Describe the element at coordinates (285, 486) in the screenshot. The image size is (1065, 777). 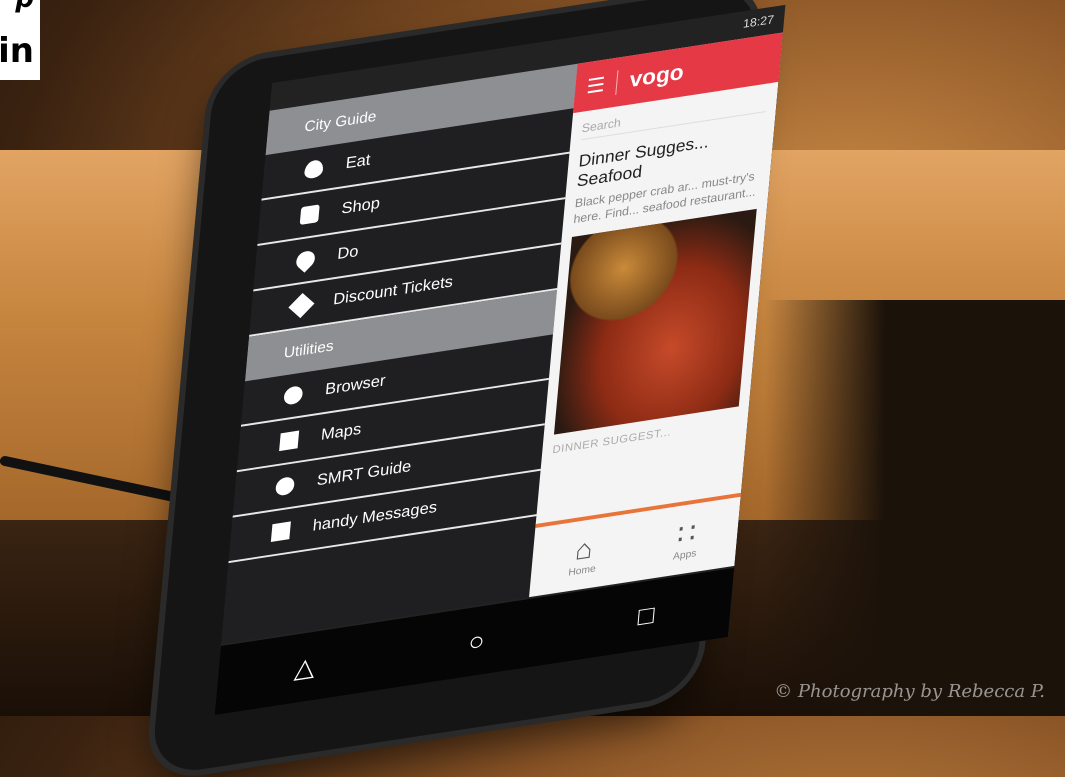
I see `bus-icon` at that location.